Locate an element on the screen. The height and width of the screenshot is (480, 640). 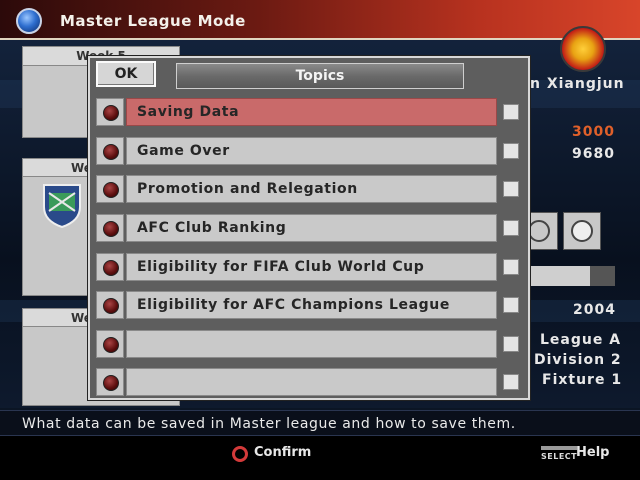
topic-label: Saving Data is located at coordinates (311, 112).